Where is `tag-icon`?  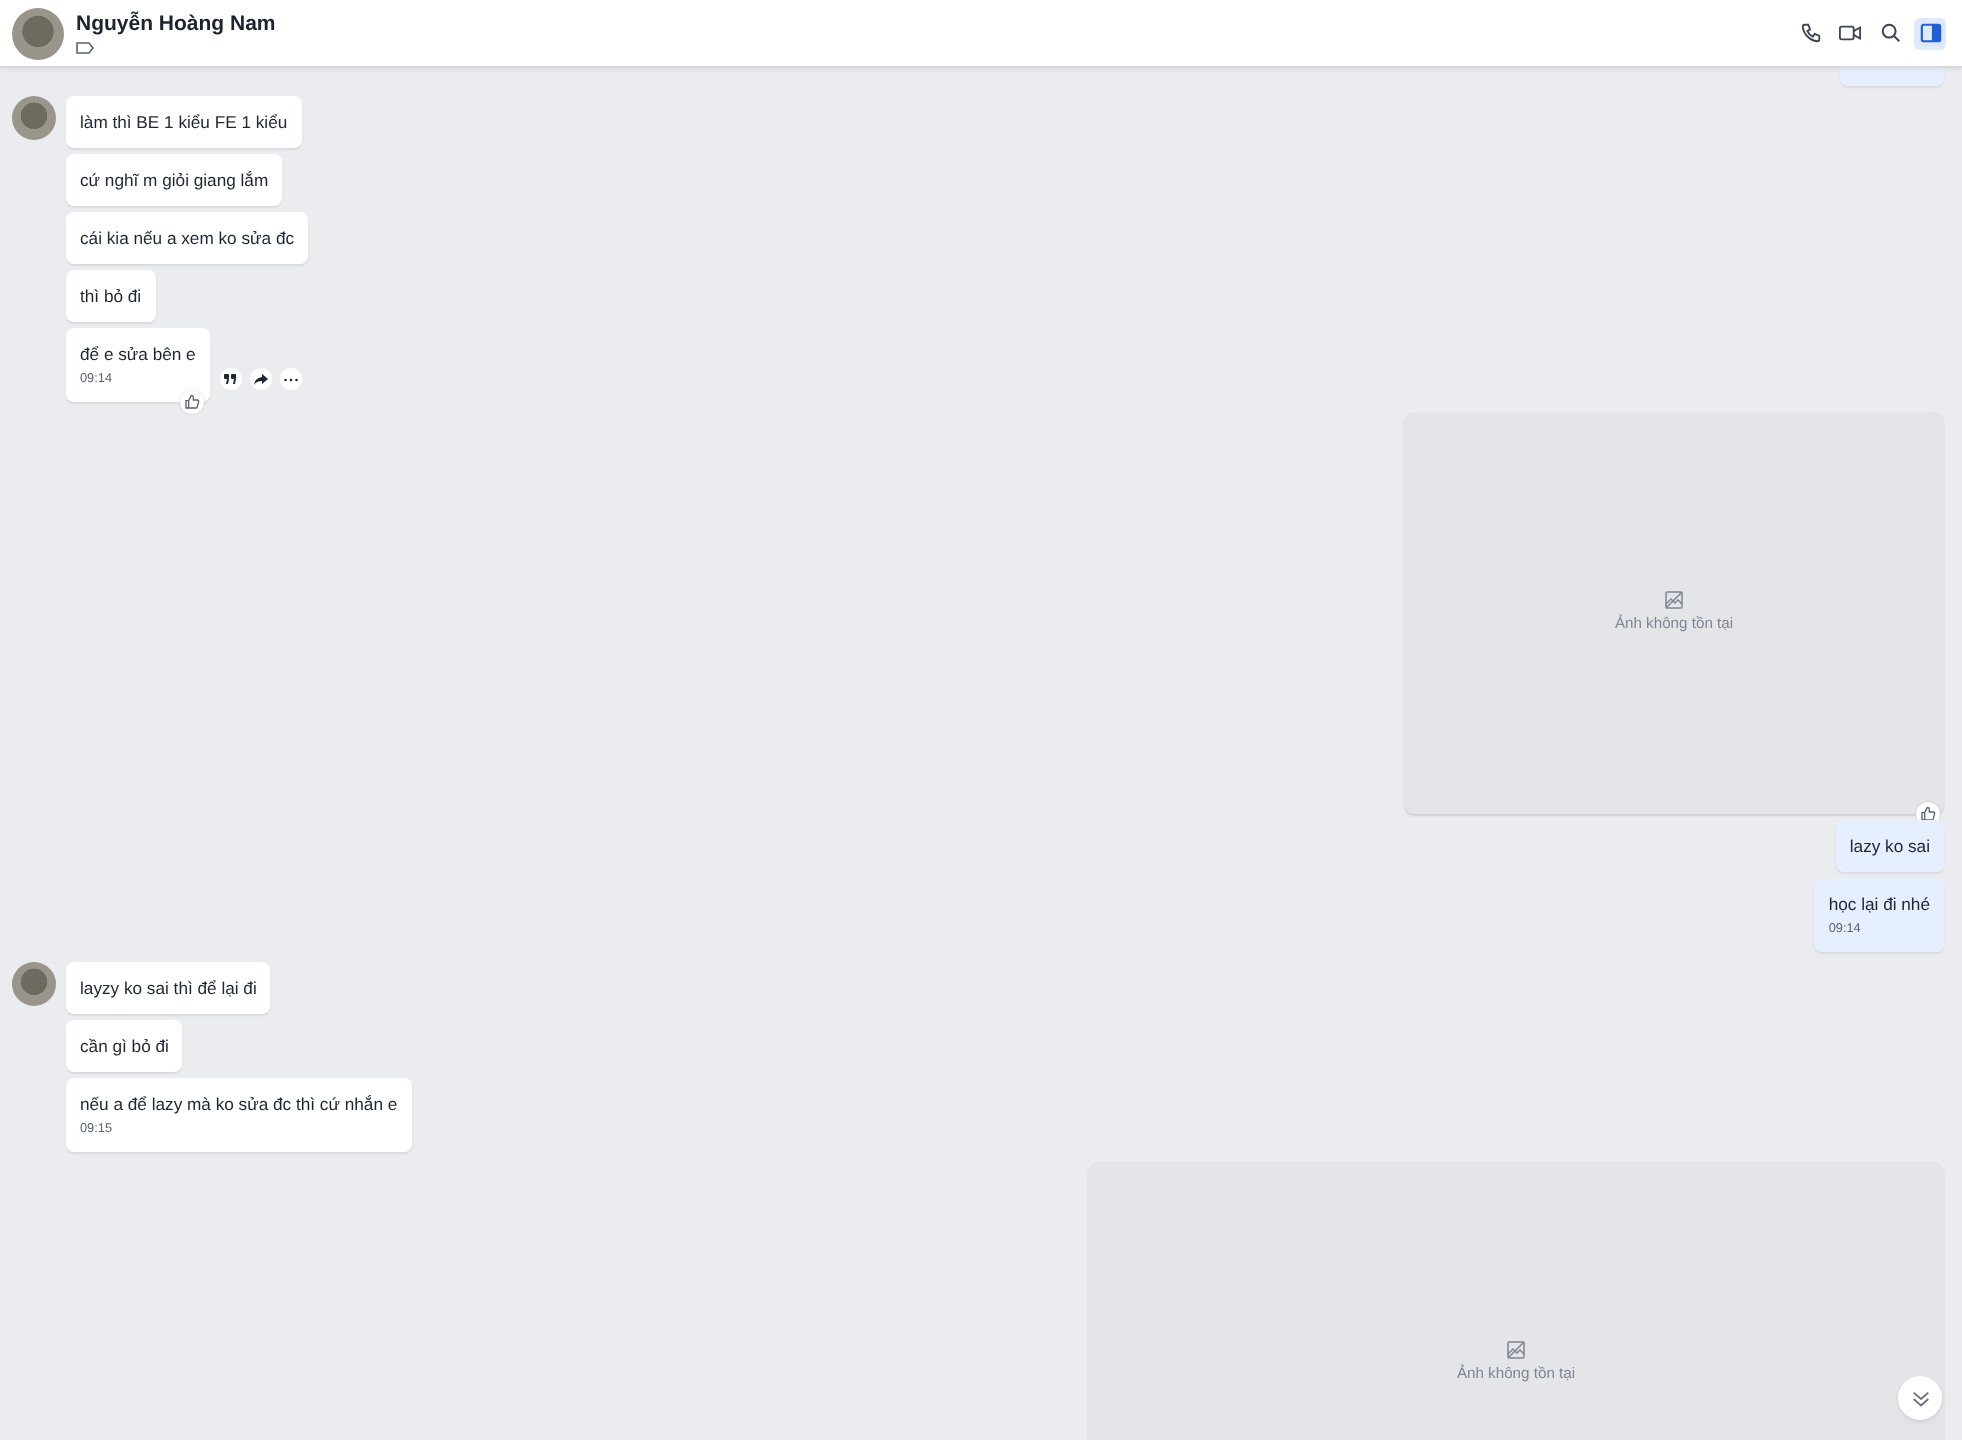
tag-icon is located at coordinates (85, 48).